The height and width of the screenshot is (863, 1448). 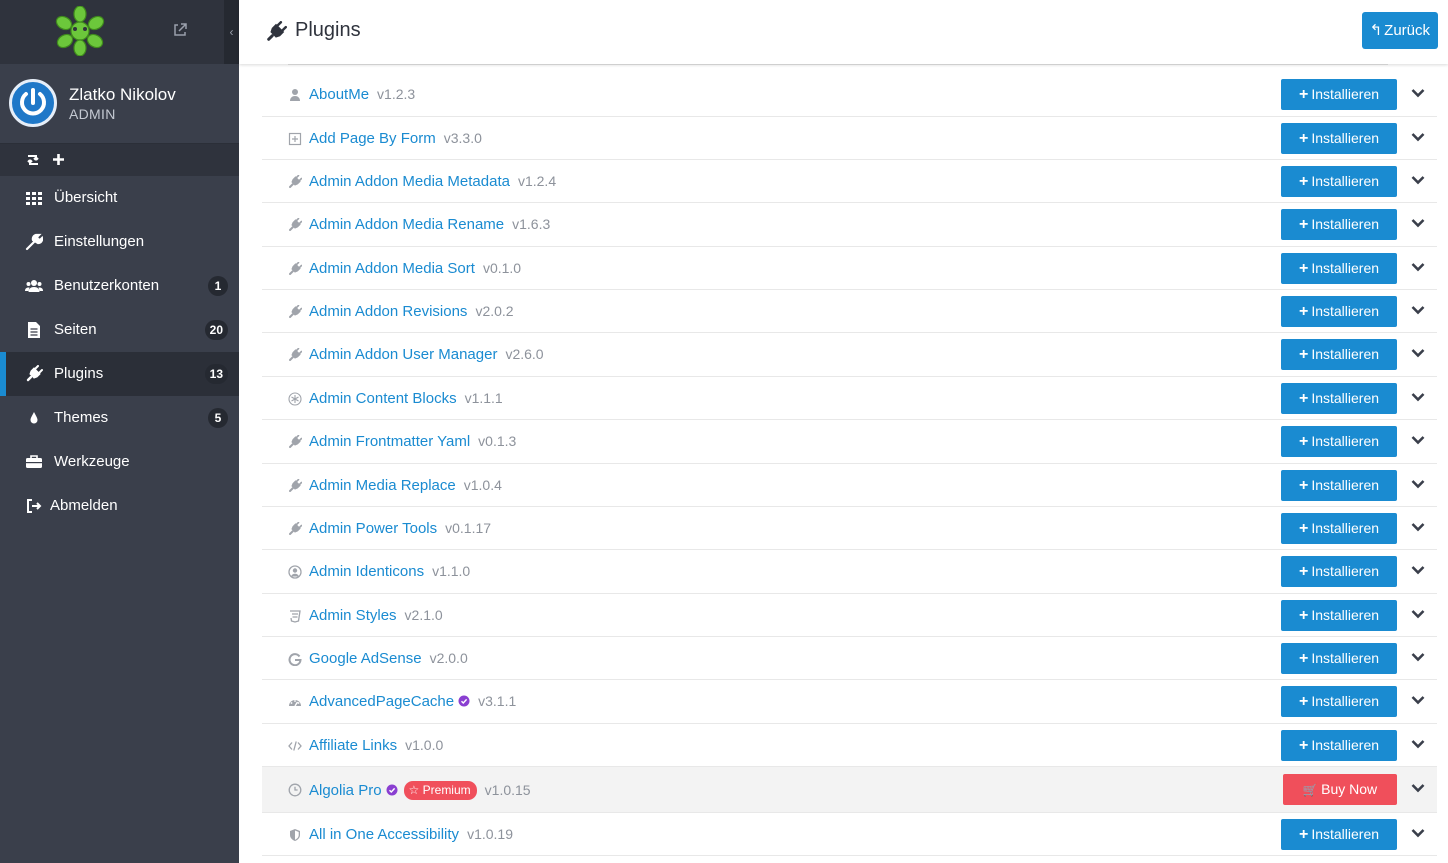 What do you see at coordinates (119, 286) in the screenshot?
I see `sidebar-item-benutzerkonten: Benutzerkonten 1` at bounding box center [119, 286].